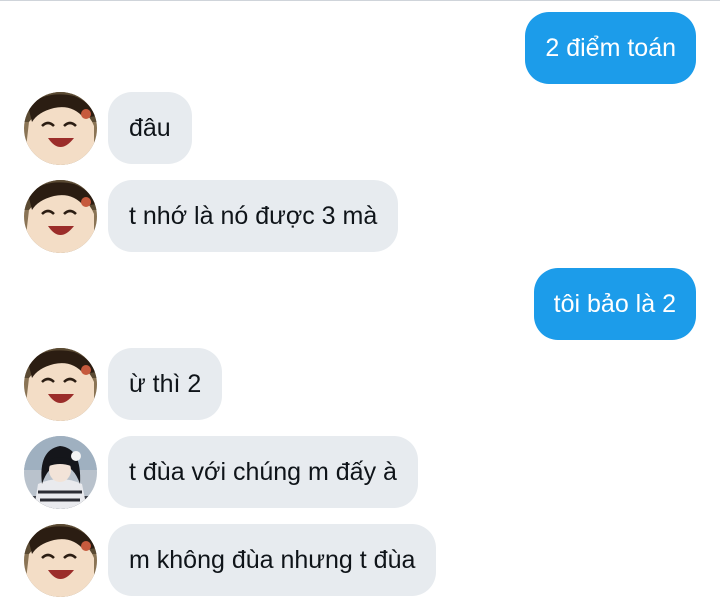  What do you see at coordinates (165, 384) in the screenshot?
I see `incoming-message: ừ thì 2` at bounding box center [165, 384].